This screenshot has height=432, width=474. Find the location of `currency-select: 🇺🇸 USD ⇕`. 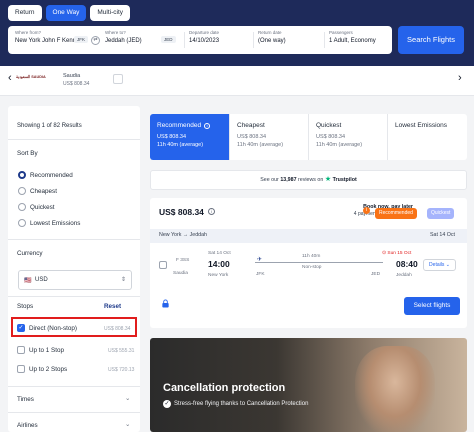

currency-select: 🇺🇸 USD ⇕ is located at coordinates (75, 280).